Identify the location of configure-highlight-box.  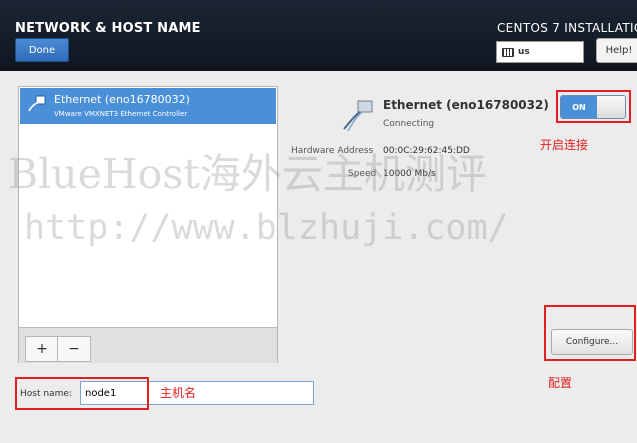
(590, 333).